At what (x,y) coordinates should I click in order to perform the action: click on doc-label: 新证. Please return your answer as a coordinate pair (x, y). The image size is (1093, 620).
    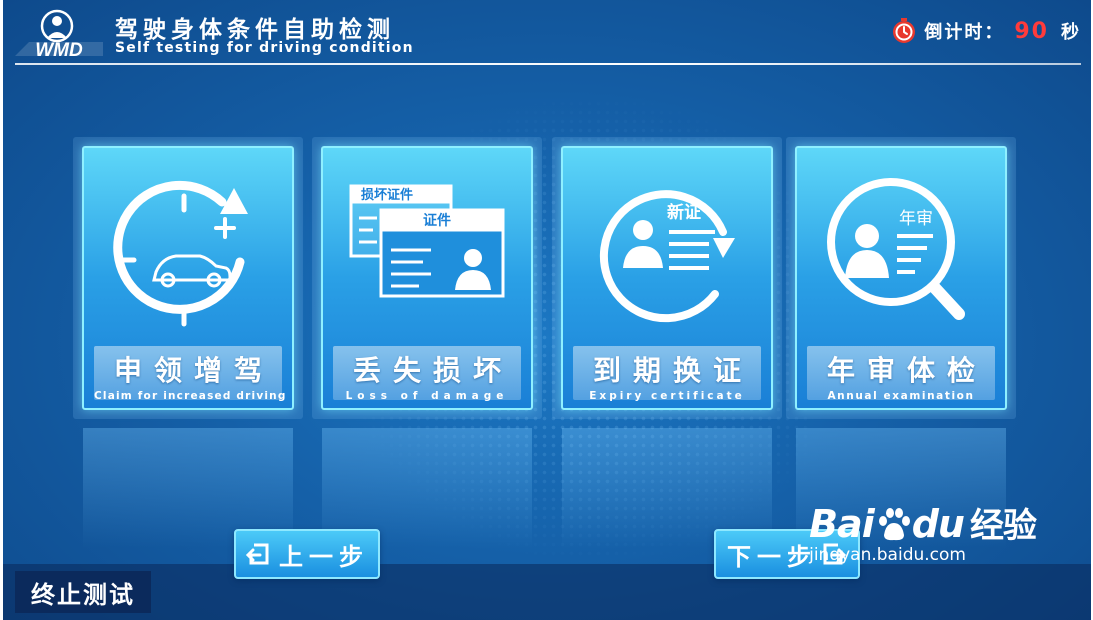
    Looking at the image, I should click on (684, 212).